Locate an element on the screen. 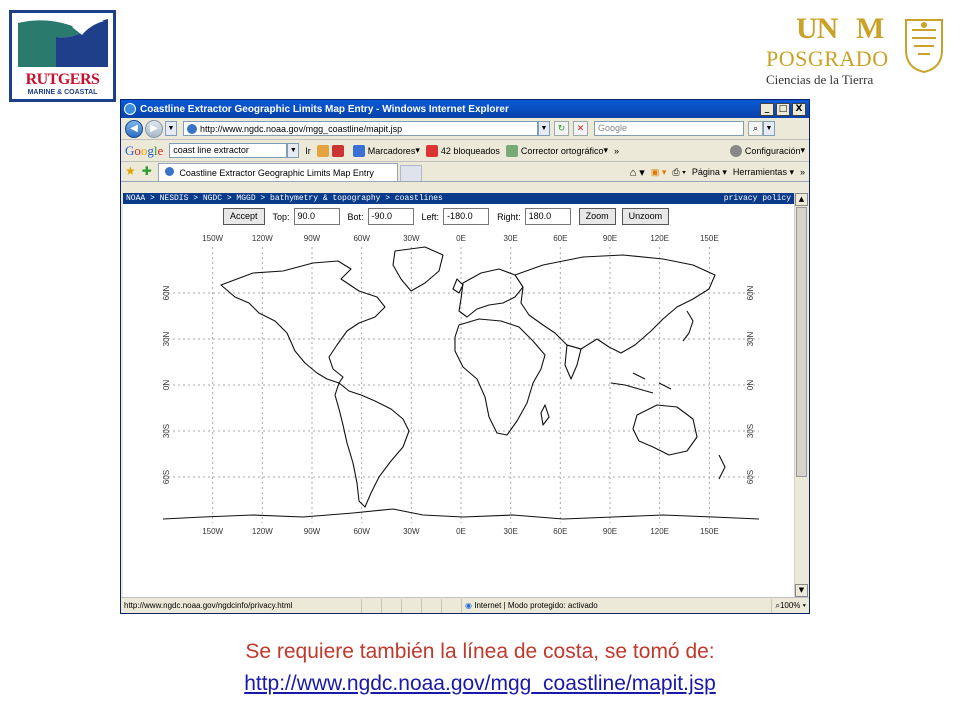 This screenshot has width=960, height=720. lon-tick-label-bottom: 90W is located at coordinates (312, 531).